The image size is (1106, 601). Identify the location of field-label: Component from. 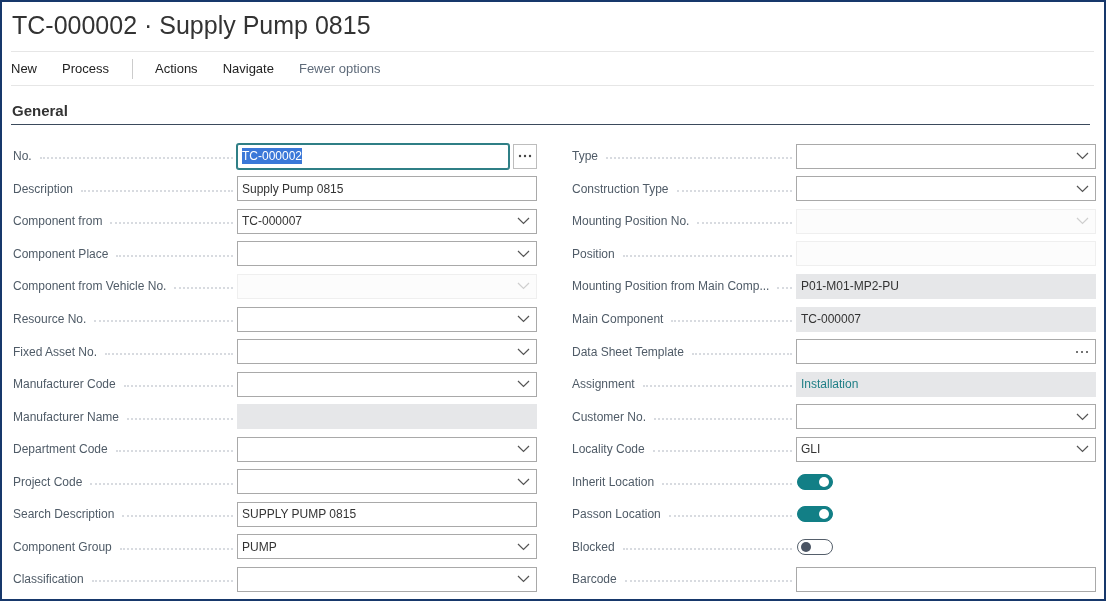
(58, 221).